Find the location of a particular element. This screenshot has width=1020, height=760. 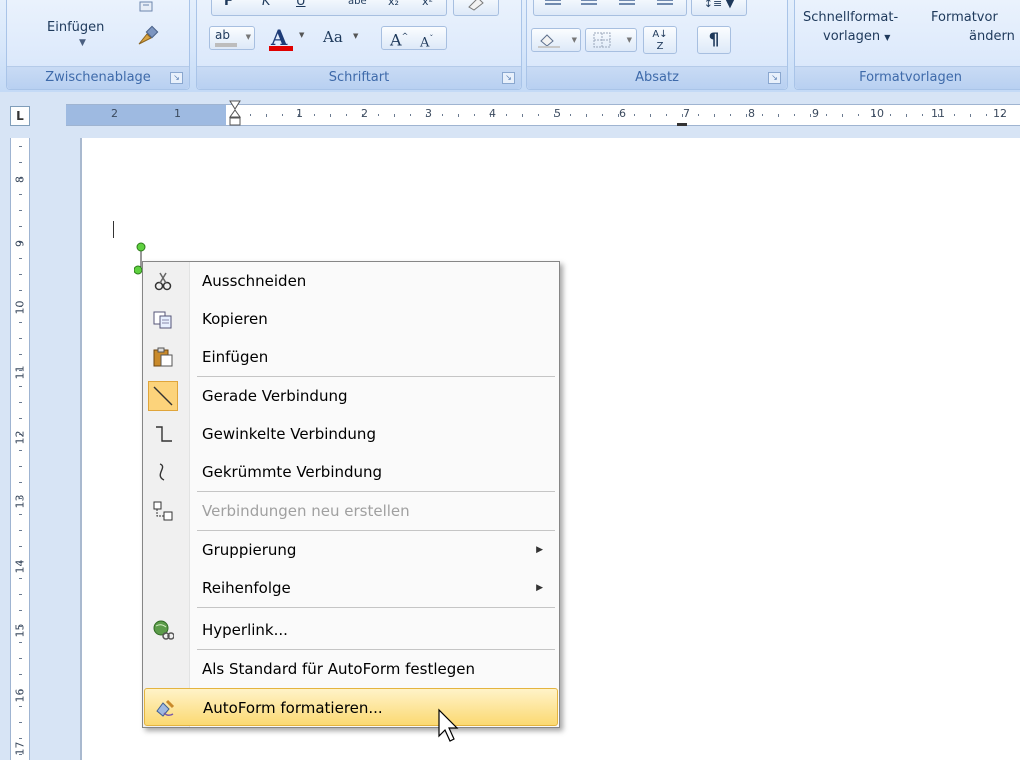

bold-icon: F is located at coordinates (228, 6).